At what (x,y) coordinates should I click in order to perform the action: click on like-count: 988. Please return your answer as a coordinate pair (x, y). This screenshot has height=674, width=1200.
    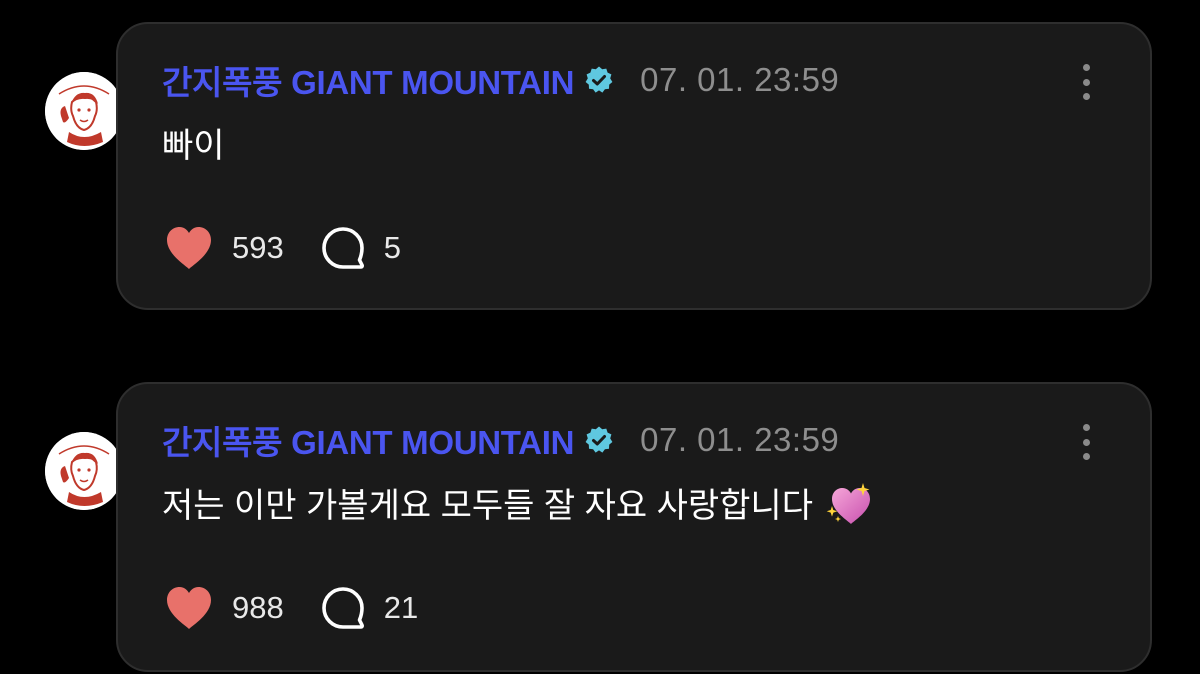
    Looking at the image, I should click on (258, 607).